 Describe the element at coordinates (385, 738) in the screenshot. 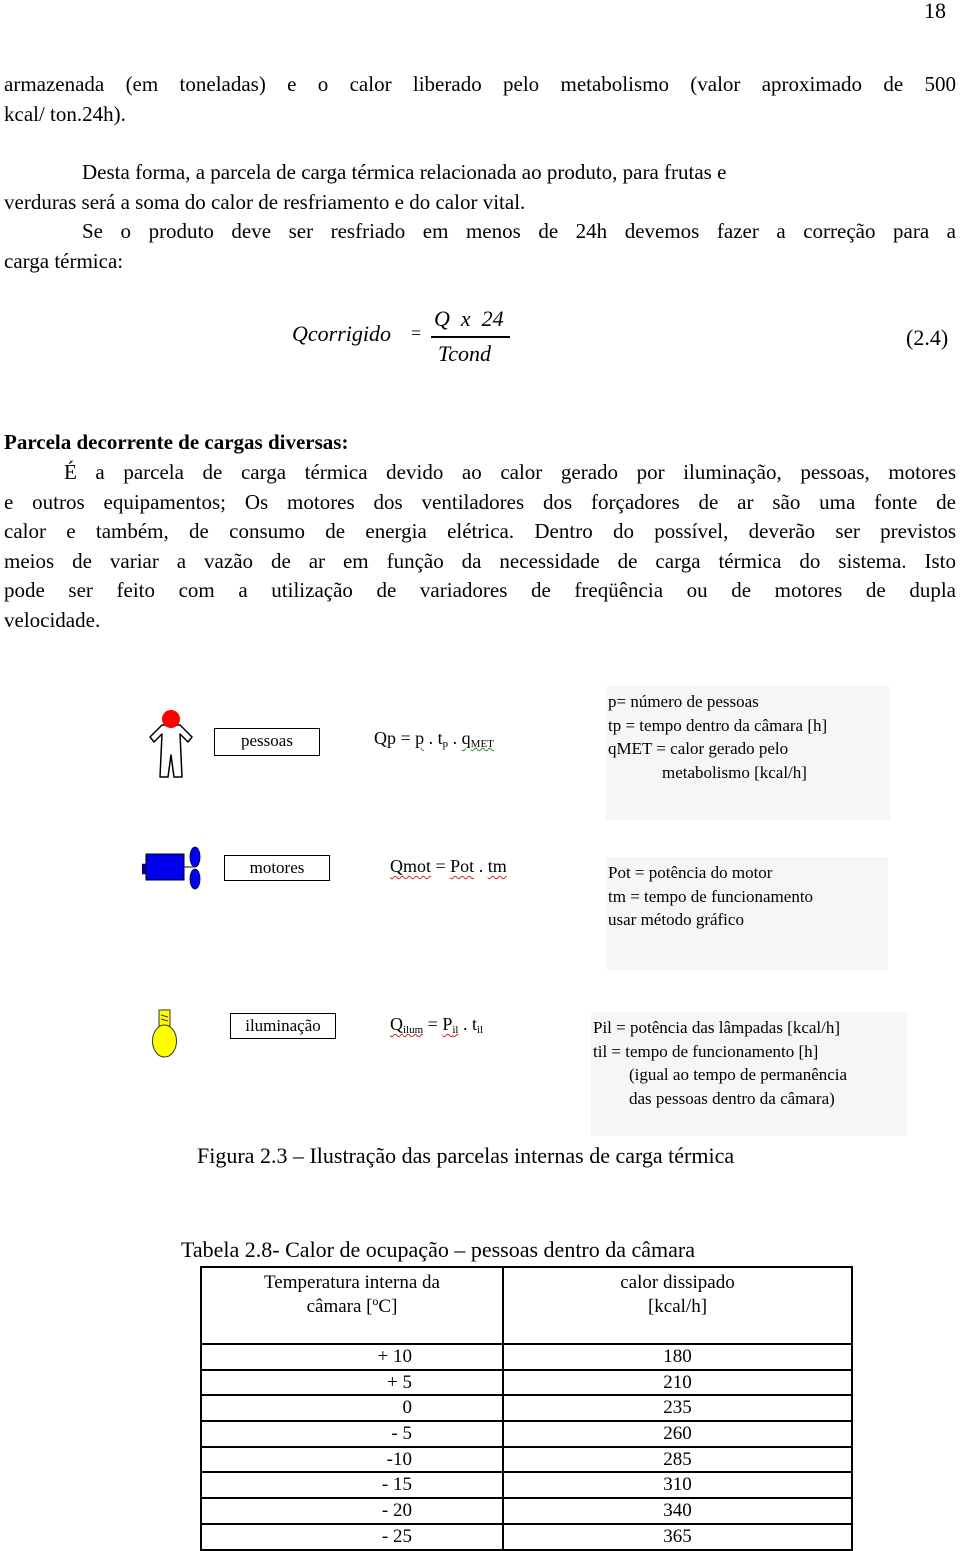

I see `formula-term: Qp` at that location.